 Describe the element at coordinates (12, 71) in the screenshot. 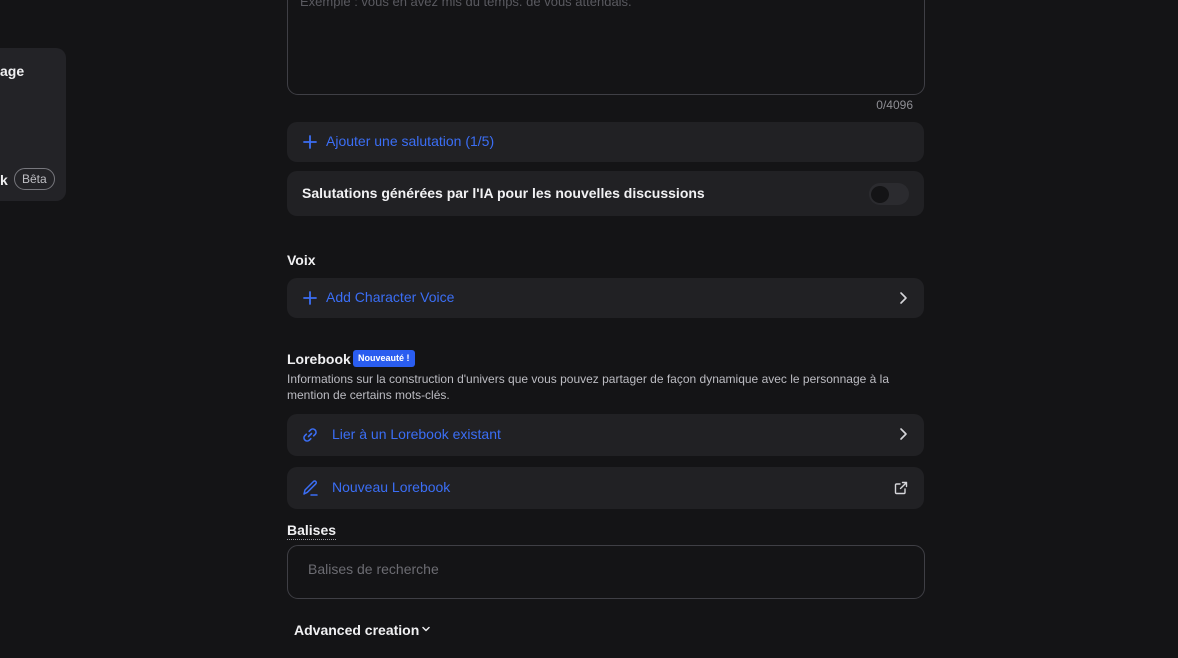

I see `side-panel-label-top: age` at that location.